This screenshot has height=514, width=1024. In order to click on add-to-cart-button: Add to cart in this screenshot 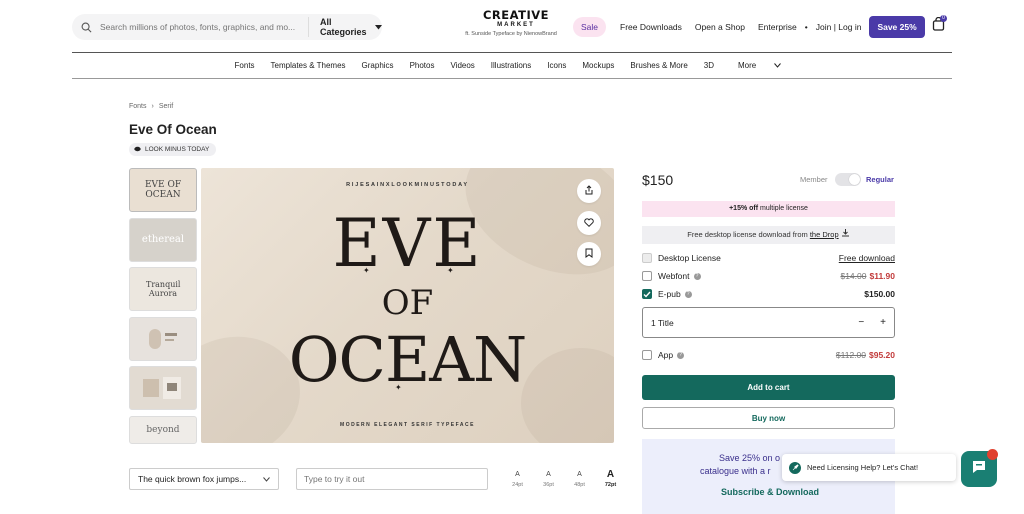, I will do `click(768, 387)`.